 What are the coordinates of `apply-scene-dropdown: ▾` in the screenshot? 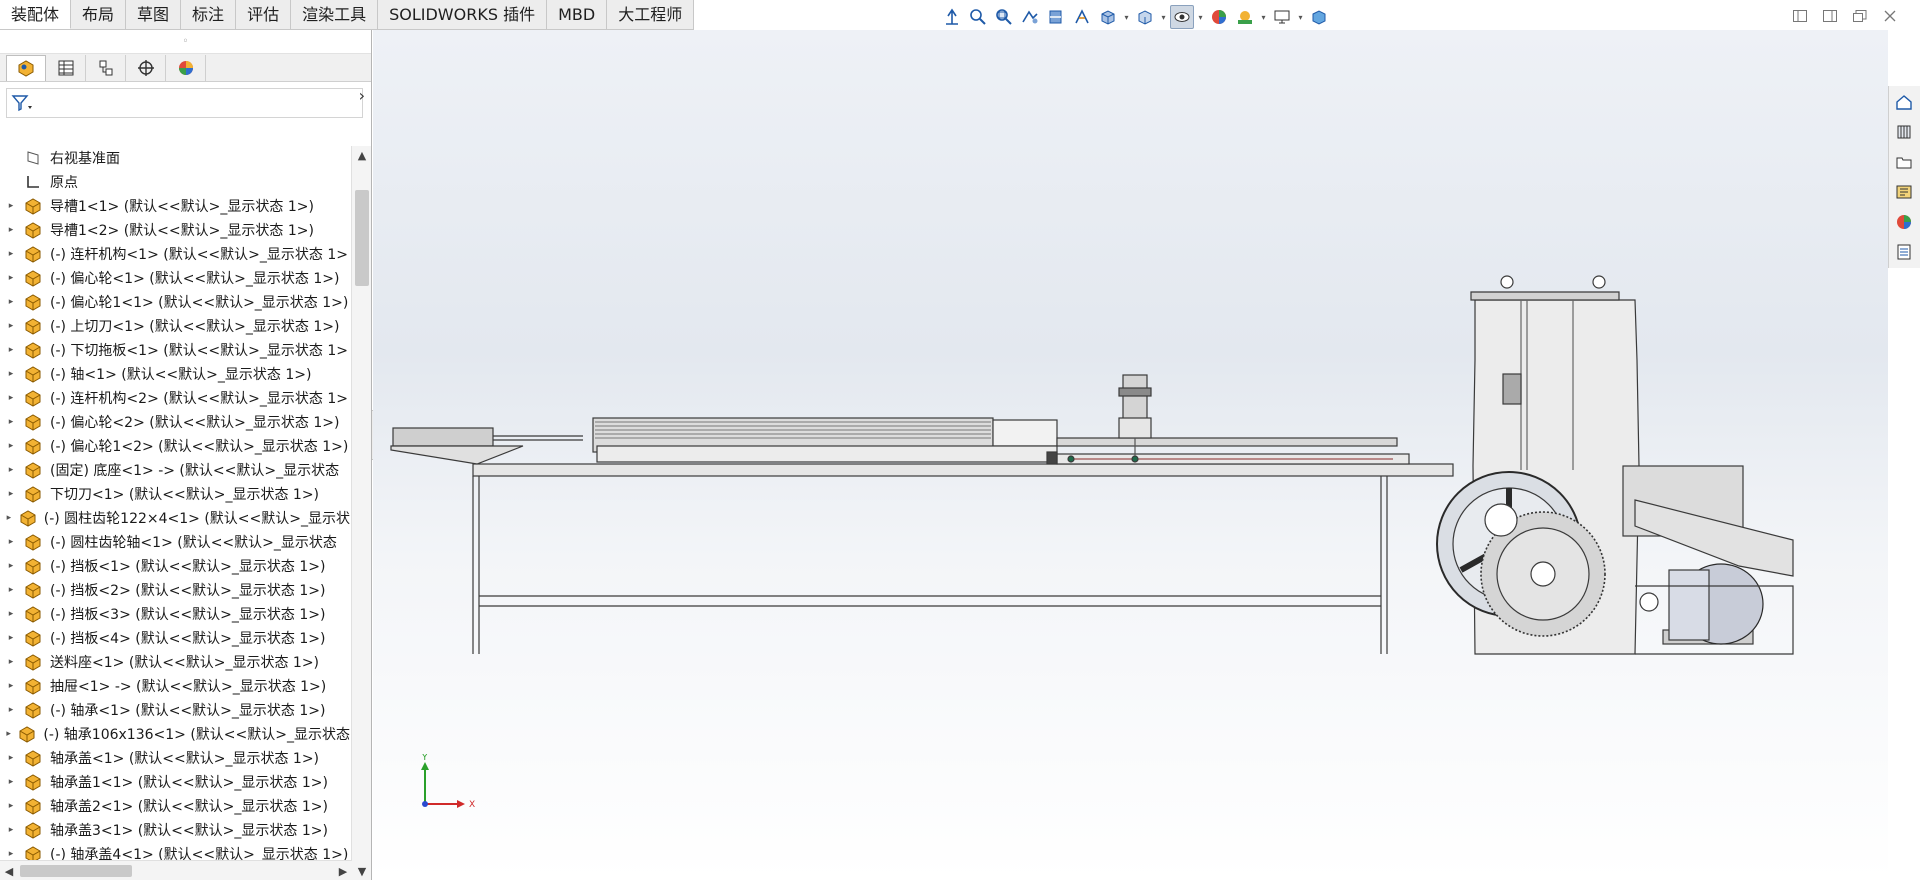 It's located at (1263, 17).